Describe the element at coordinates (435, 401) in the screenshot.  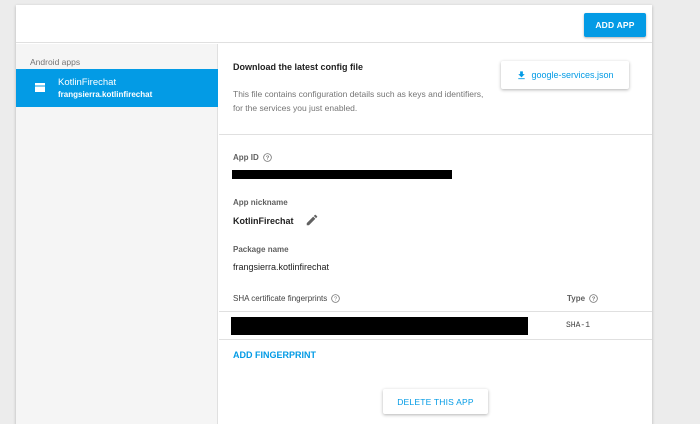
I see `delete-app-button: DELETE THIS APP` at that location.